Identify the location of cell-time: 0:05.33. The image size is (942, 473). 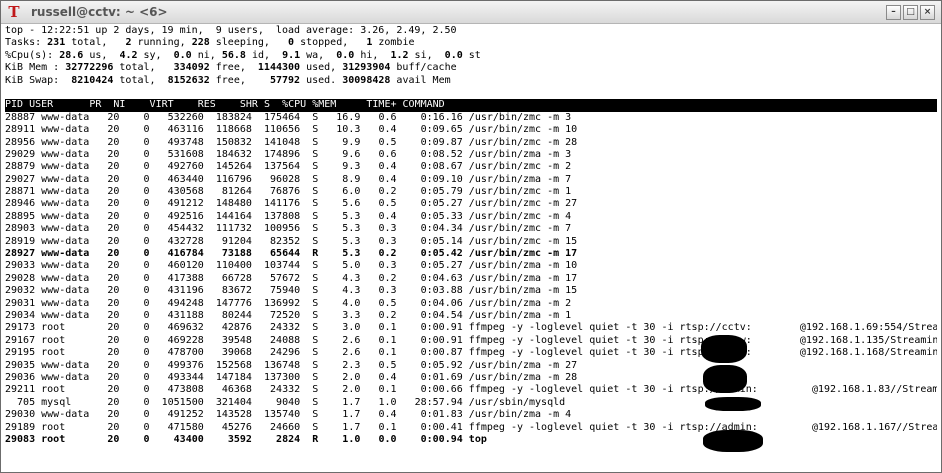
(432, 216).